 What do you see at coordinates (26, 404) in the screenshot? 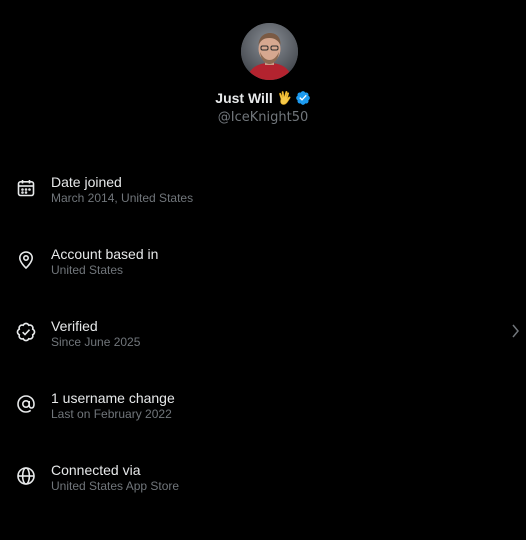
I see `at-sign-icon` at bounding box center [26, 404].